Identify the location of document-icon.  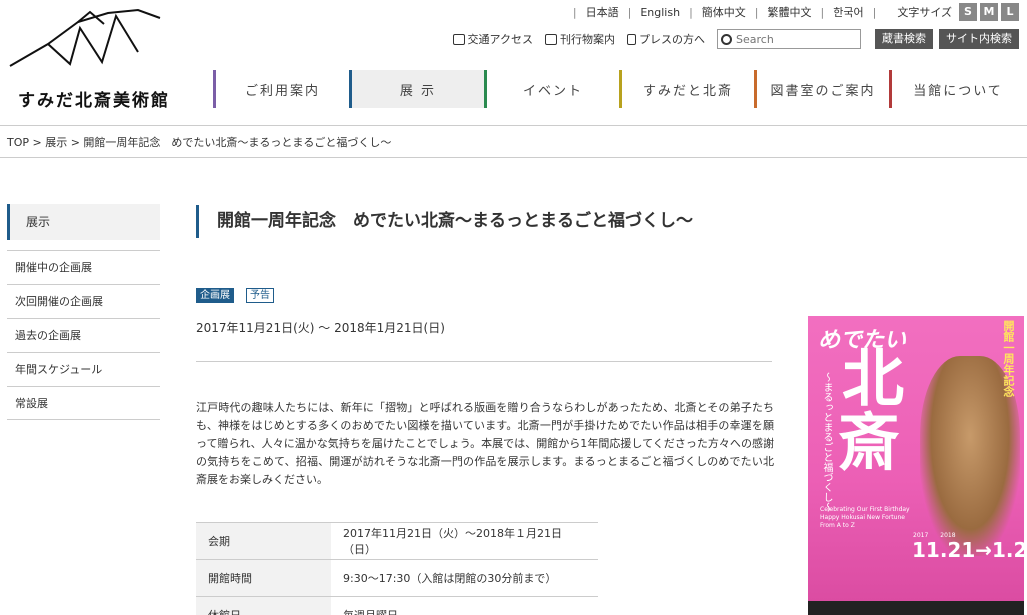
(631, 39).